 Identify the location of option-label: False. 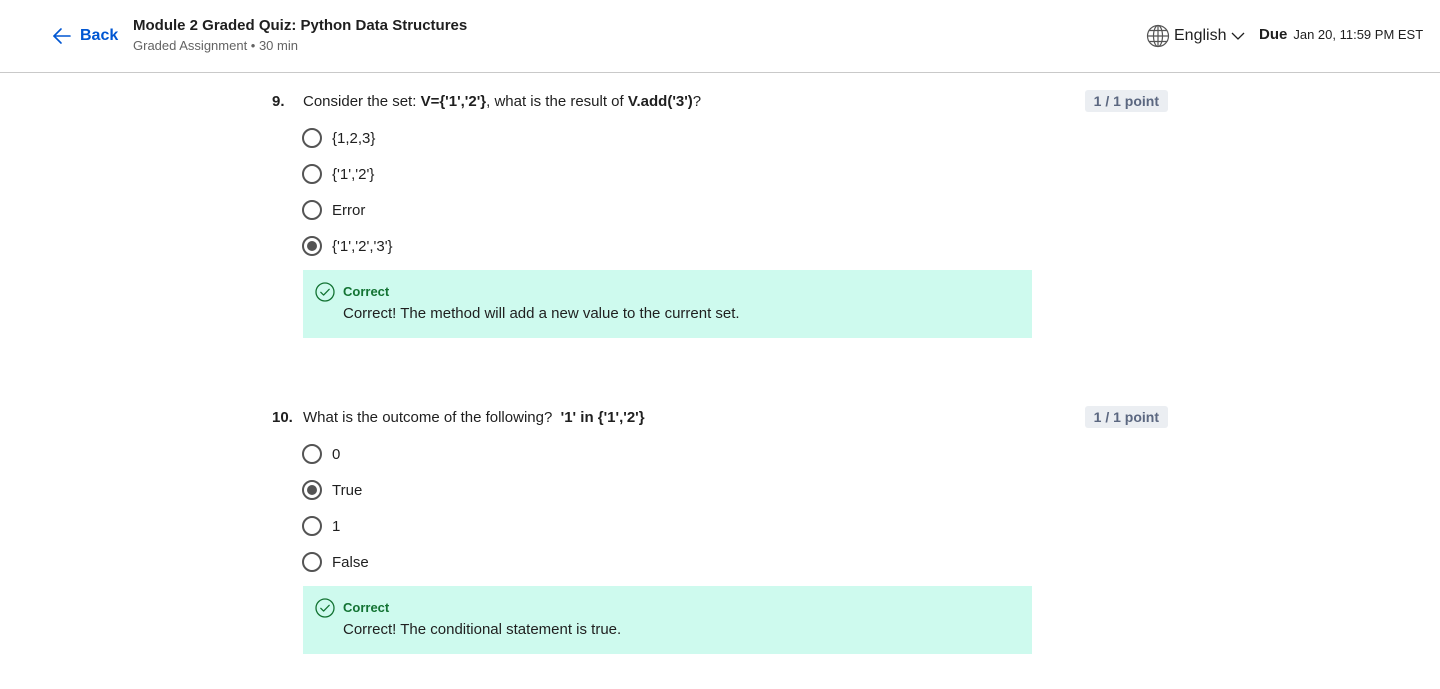
(350, 562).